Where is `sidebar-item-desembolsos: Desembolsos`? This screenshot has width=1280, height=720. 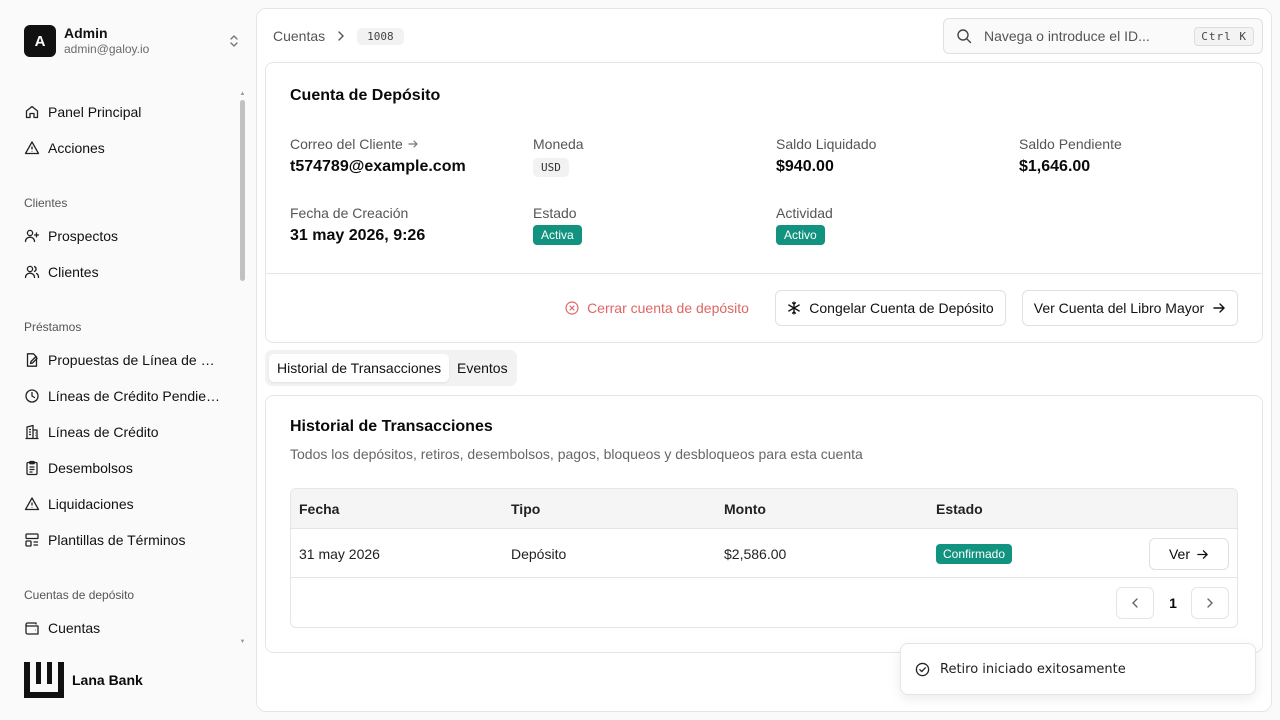
sidebar-item-desembolsos: Desembolsos is located at coordinates (124, 468).